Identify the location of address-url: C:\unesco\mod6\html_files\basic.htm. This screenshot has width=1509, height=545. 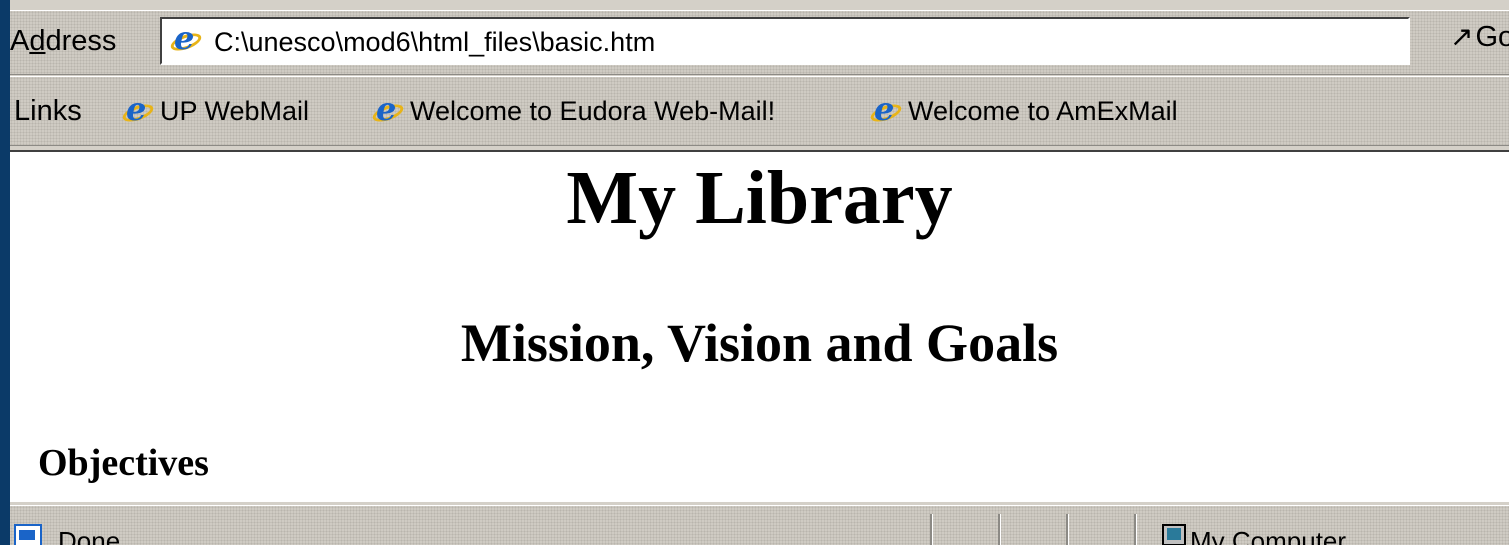
(434, 42).